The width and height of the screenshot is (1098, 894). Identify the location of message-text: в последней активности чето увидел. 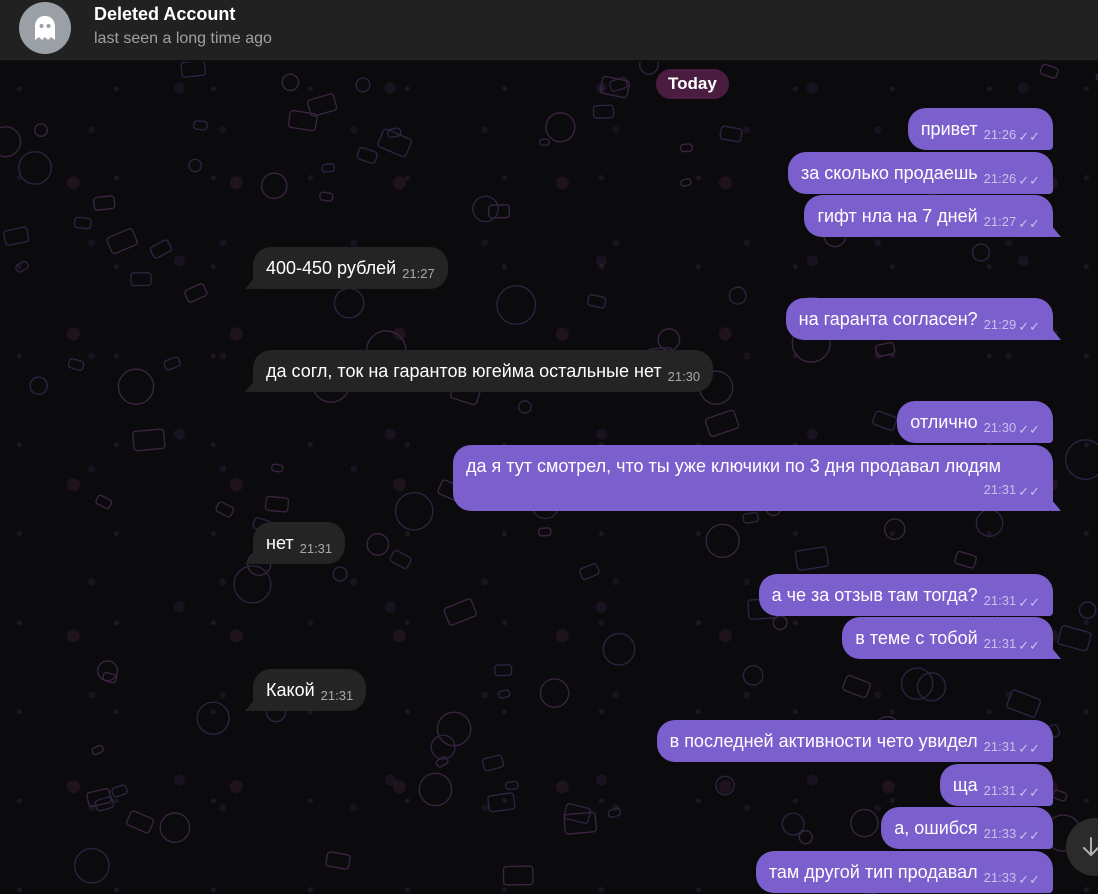
(823, 741).